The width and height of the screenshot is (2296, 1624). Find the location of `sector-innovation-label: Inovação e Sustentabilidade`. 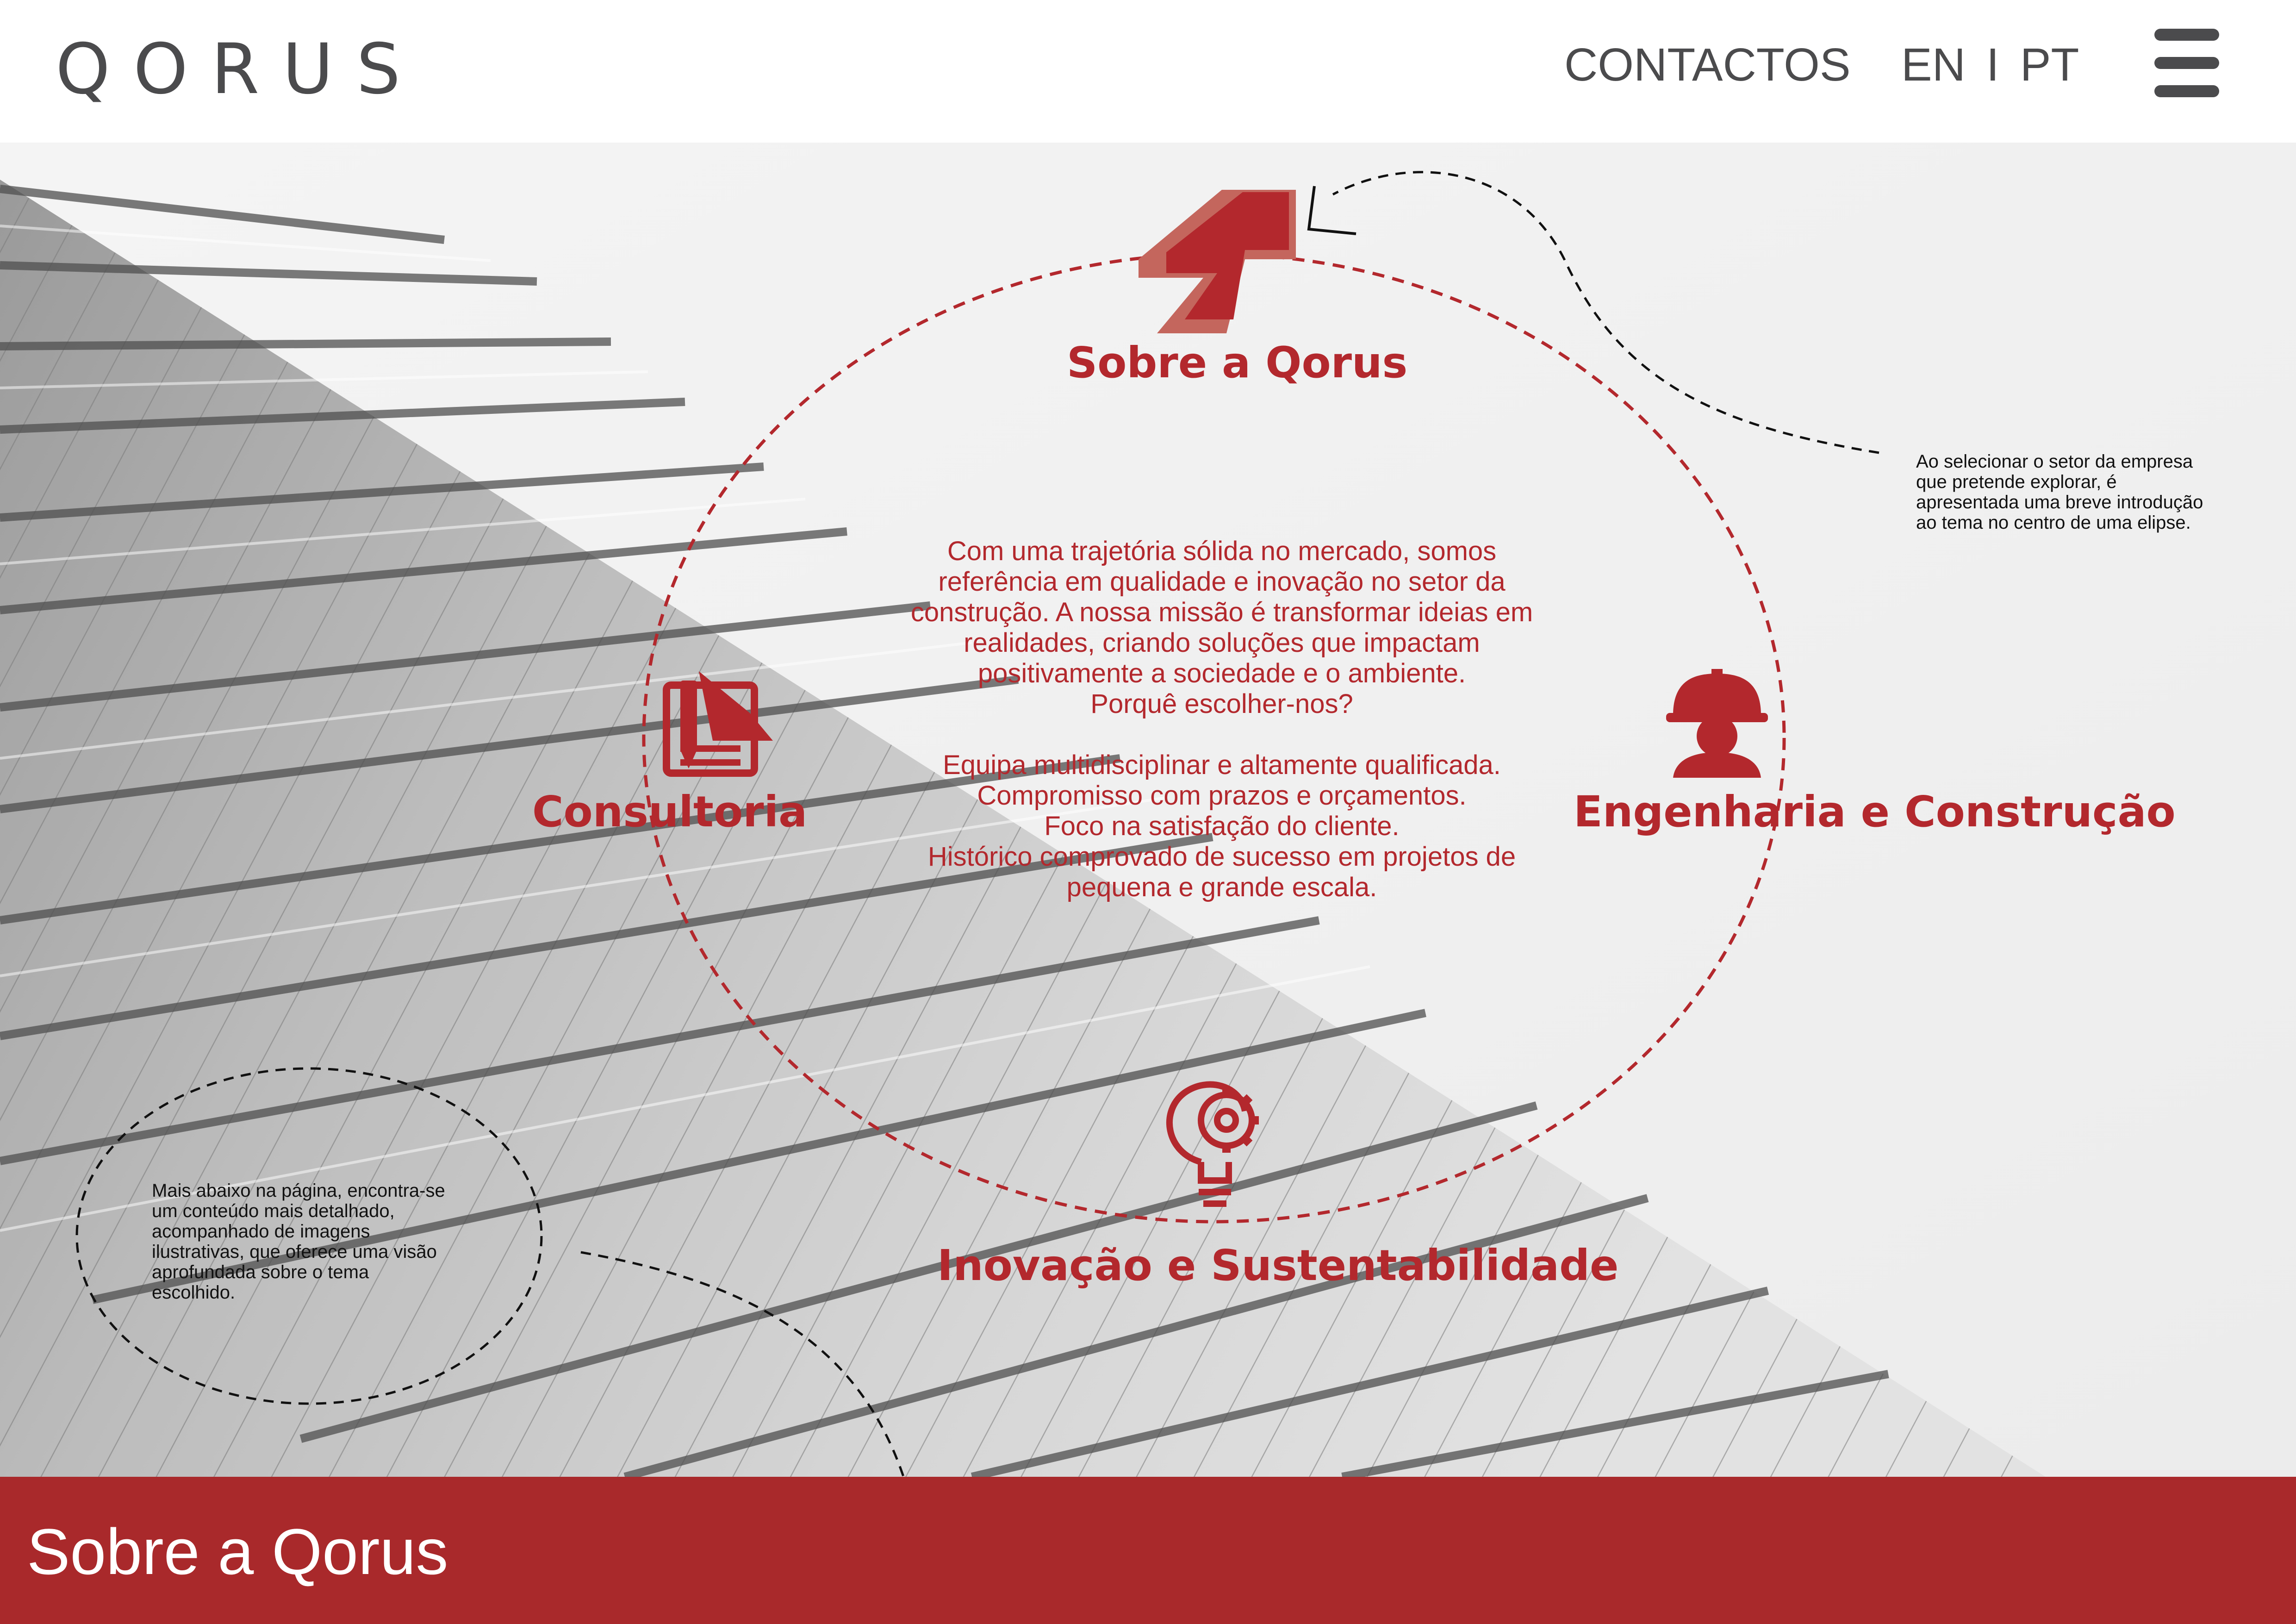

sector-innovation-label: Inovação e Sustentabilidade is located at coordinates (1277, 1265).